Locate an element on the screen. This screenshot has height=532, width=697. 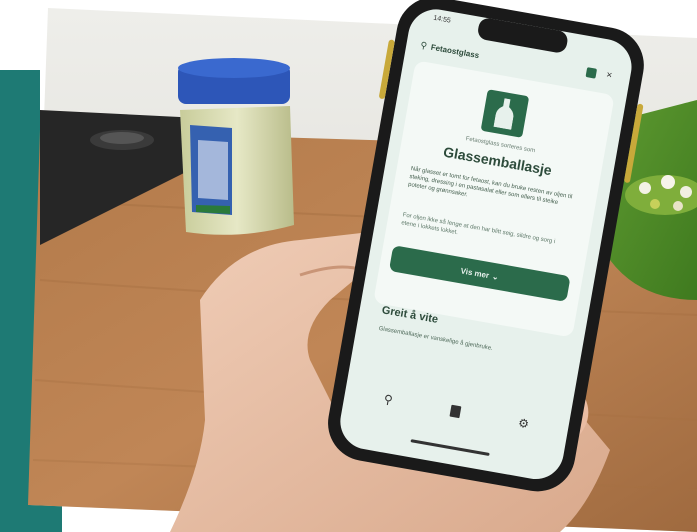
chevron-down-icon: ⌄ is located at coordinates (495, 276).